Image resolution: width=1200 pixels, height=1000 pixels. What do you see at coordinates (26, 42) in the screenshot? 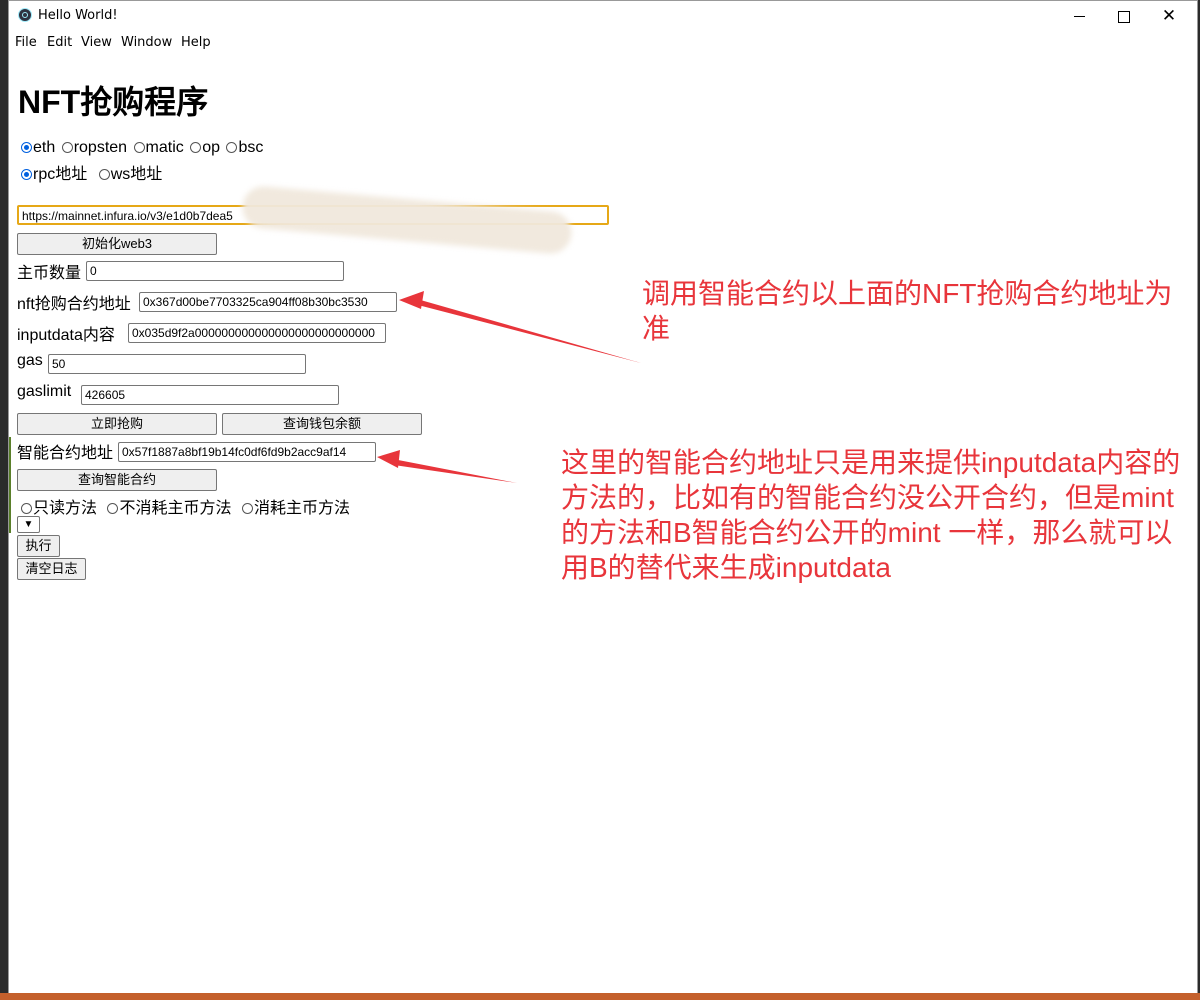
I see `menu-file: File` at bounding box center [26, 42].